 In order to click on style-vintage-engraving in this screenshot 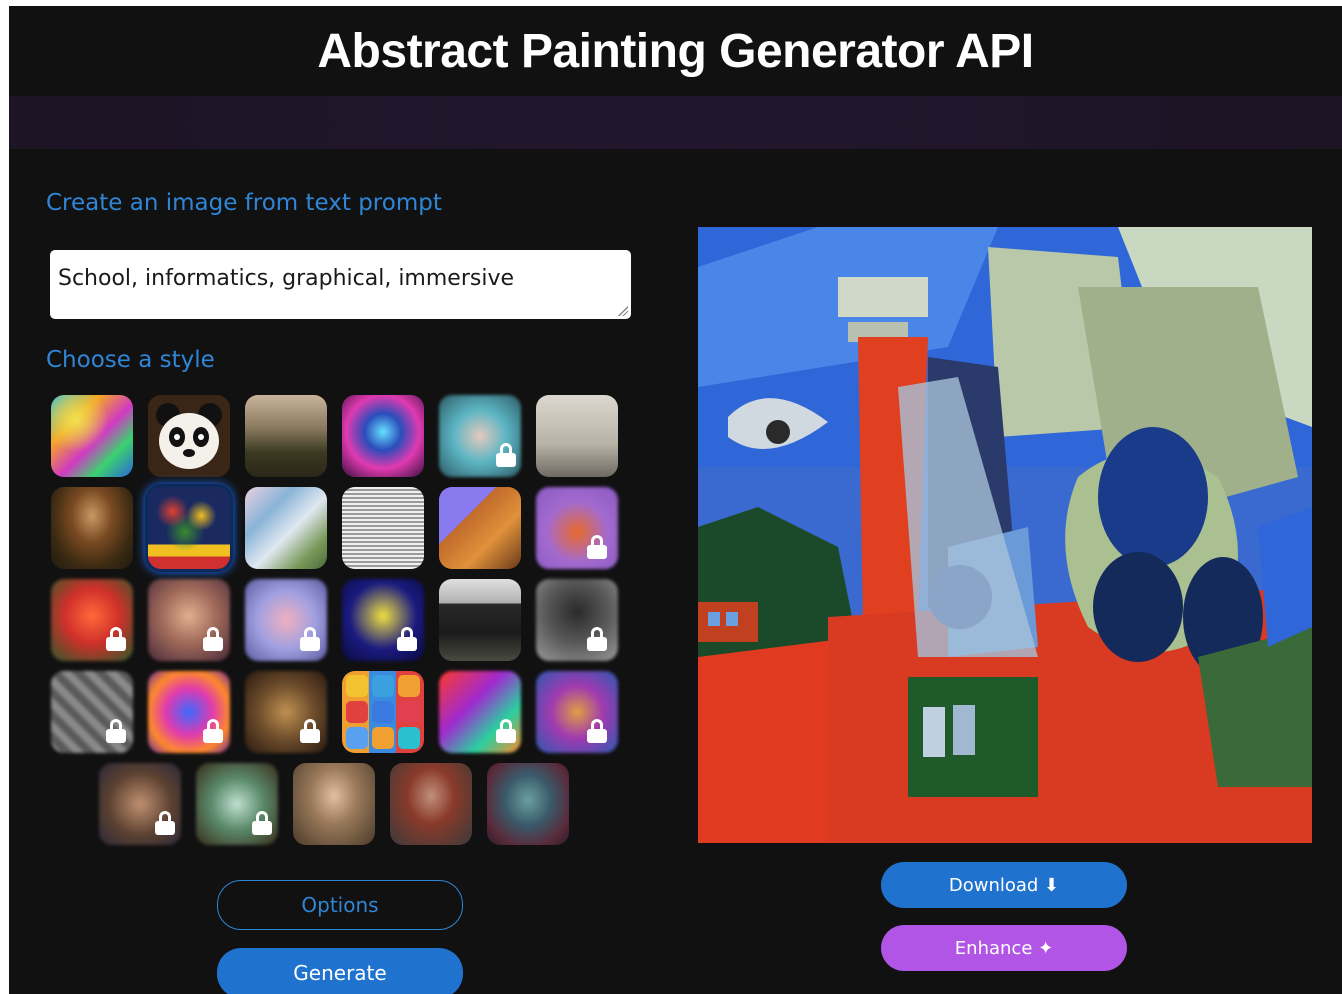, I will do `click(577, 436)`.